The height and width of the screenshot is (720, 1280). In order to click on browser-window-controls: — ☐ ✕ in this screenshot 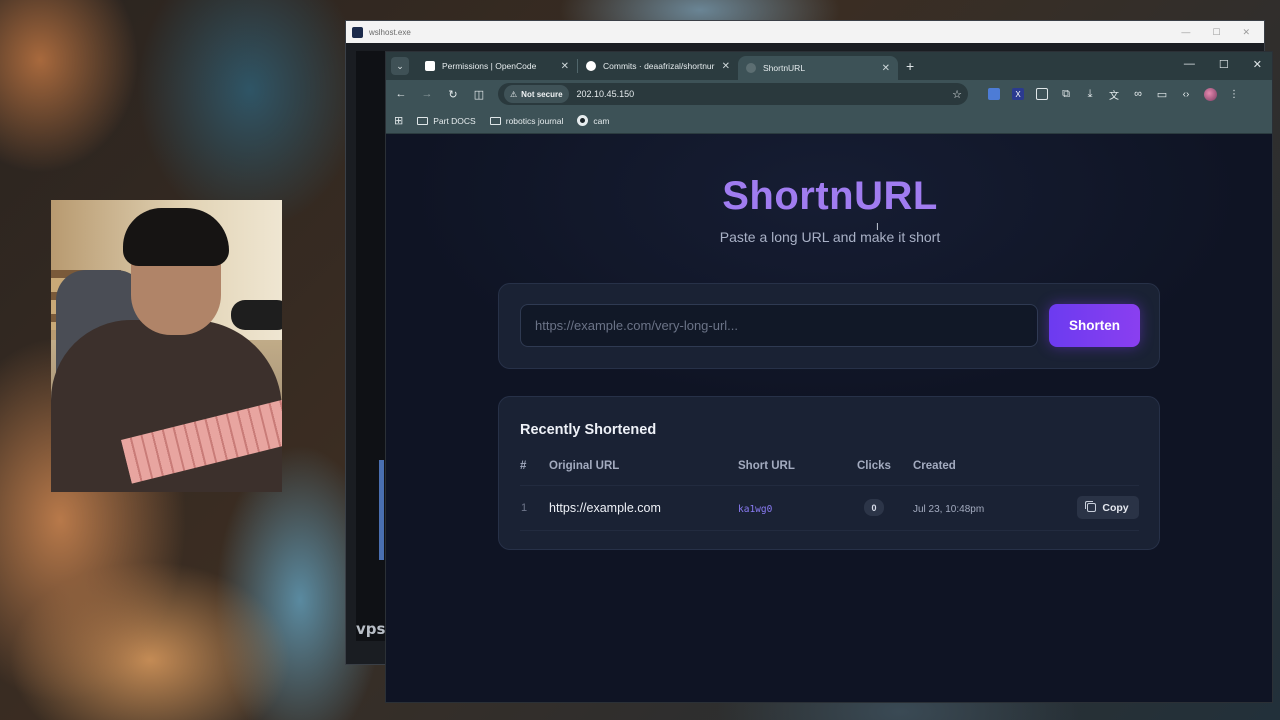, I will do `click(1223, 64)`.